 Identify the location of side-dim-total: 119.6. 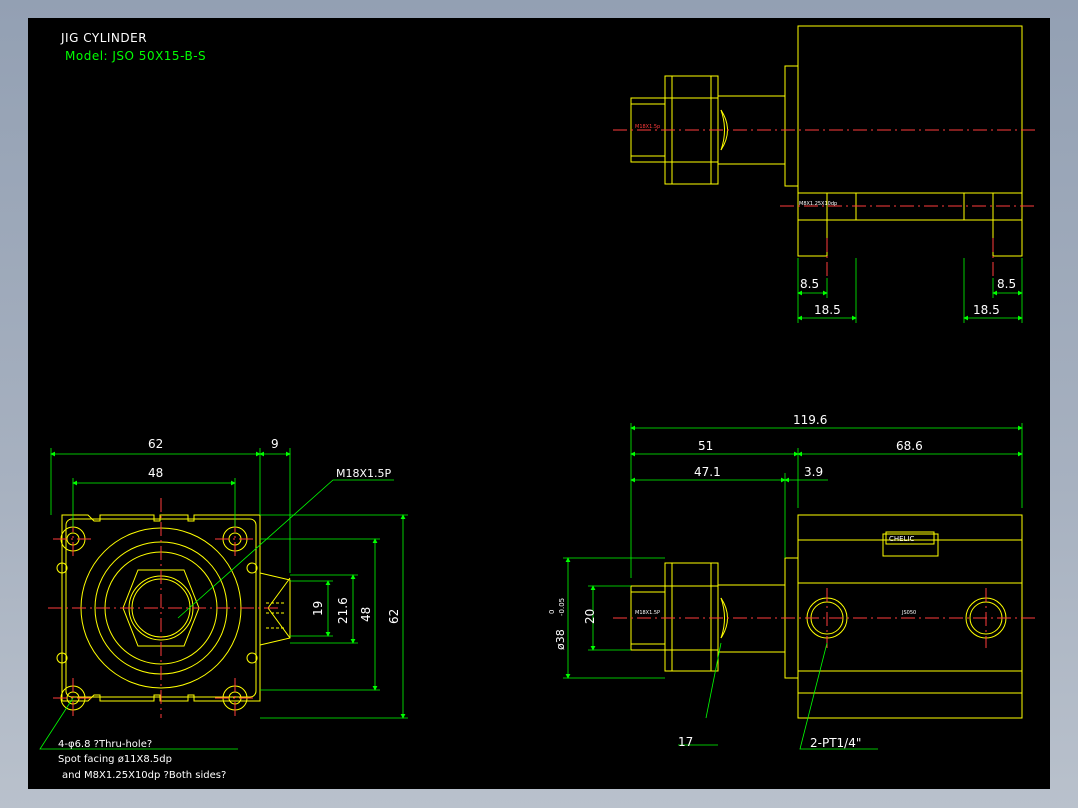
(810, 420).